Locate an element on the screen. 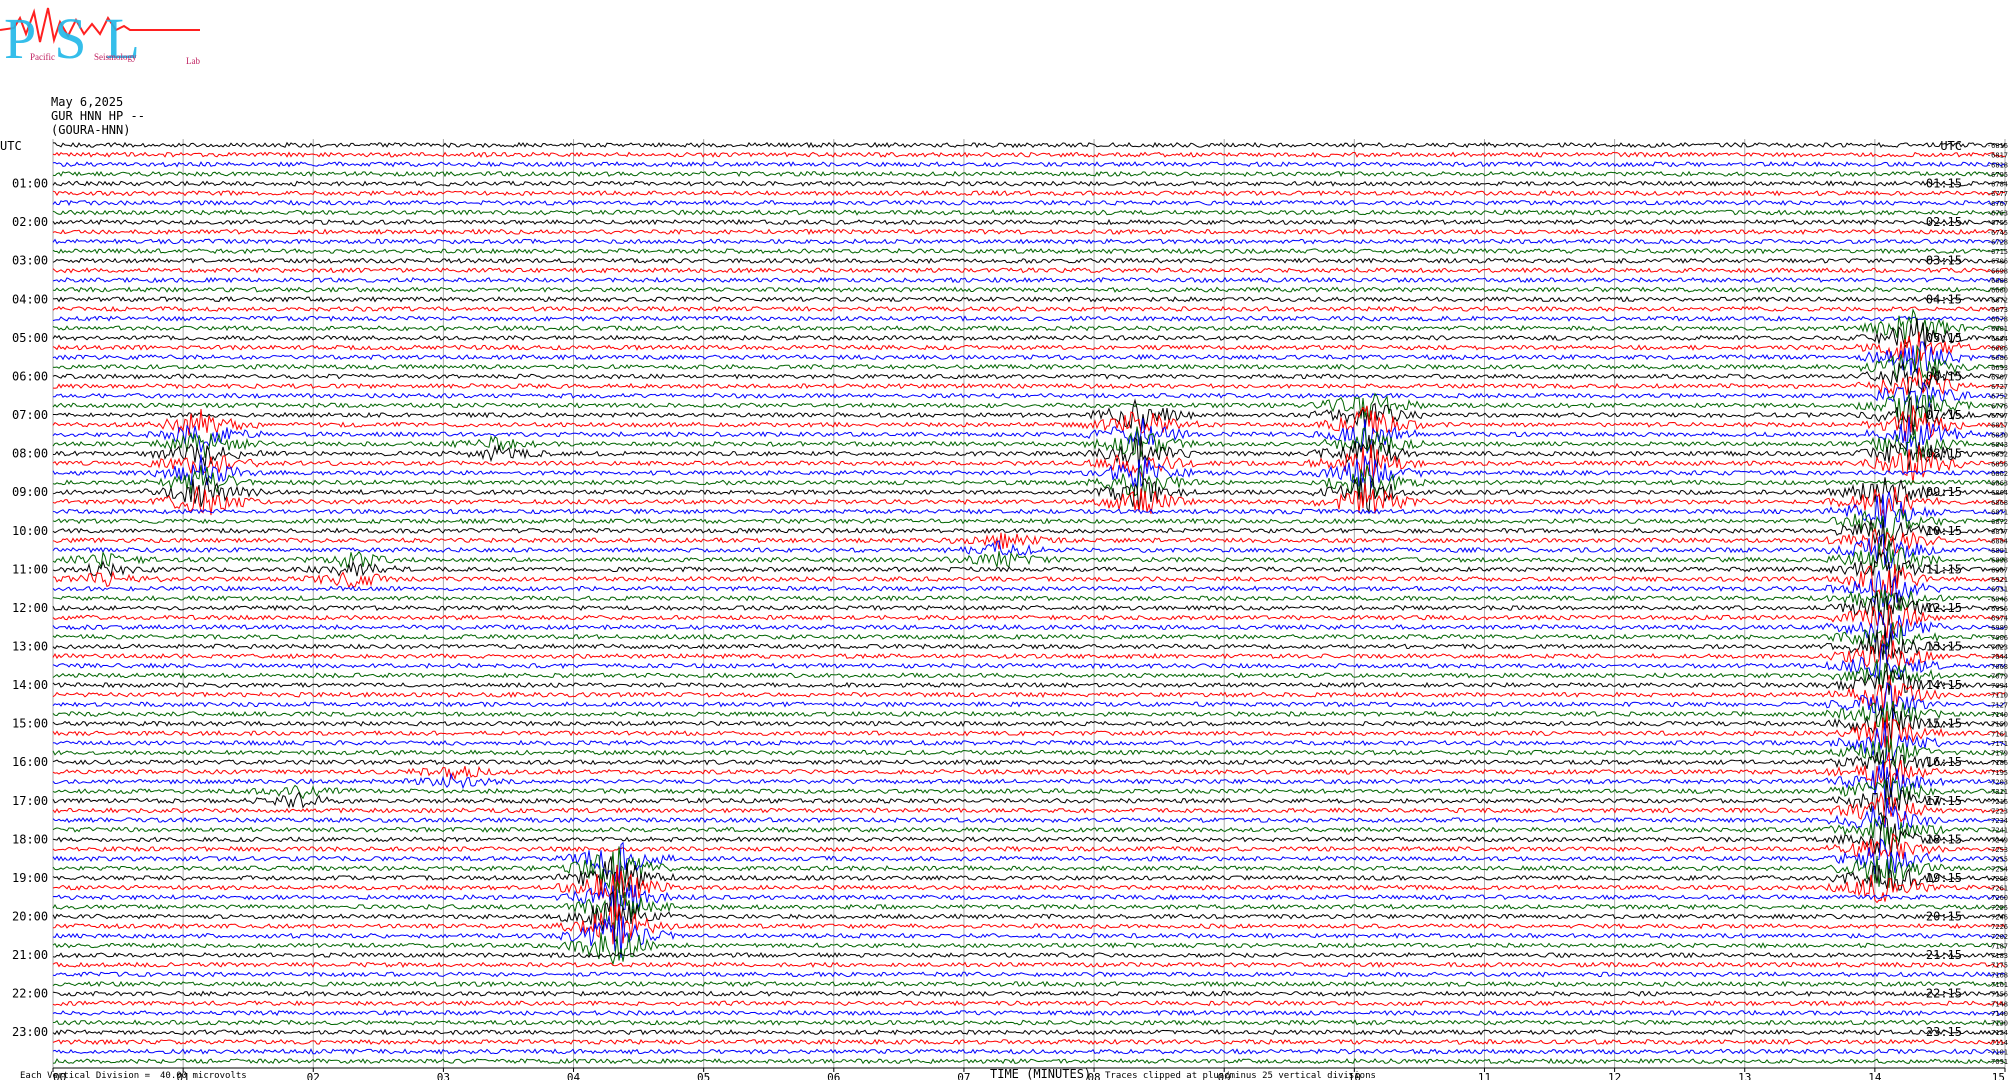 This screenshot has width=2010, height=1080. x-tick-label: 05 is located at coordinates (703, 1075).